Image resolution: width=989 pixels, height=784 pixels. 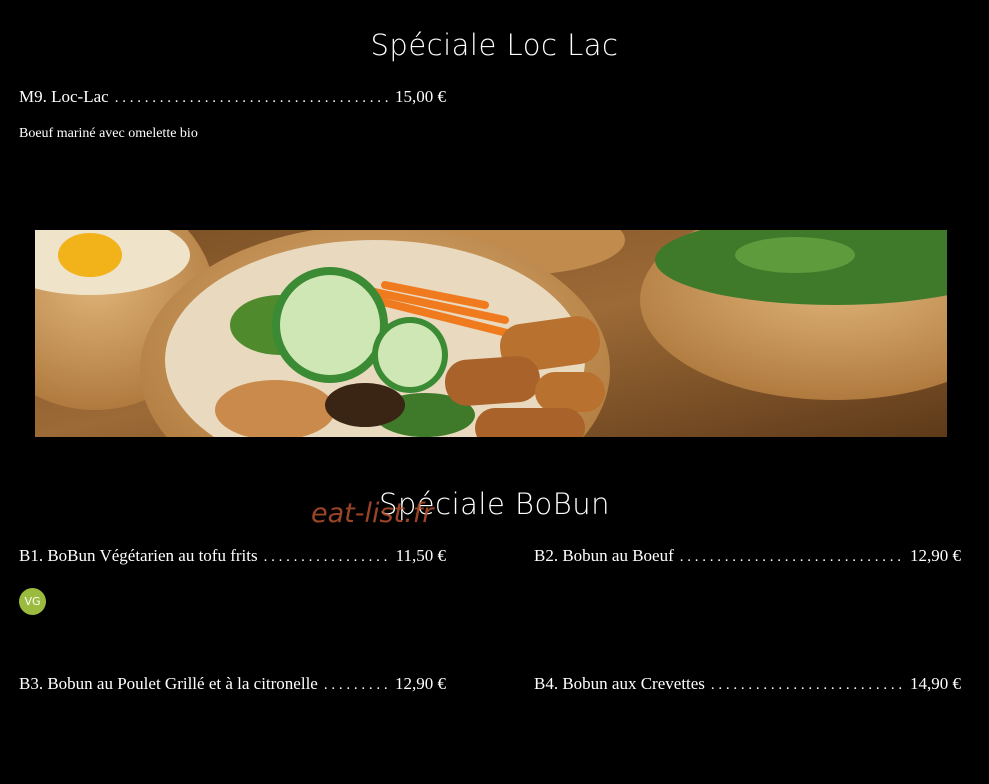 What do you see at coordinates (420, 555) in the screenshot?
I see `item-price: 11,50 €` at bounding box center [420, 555].